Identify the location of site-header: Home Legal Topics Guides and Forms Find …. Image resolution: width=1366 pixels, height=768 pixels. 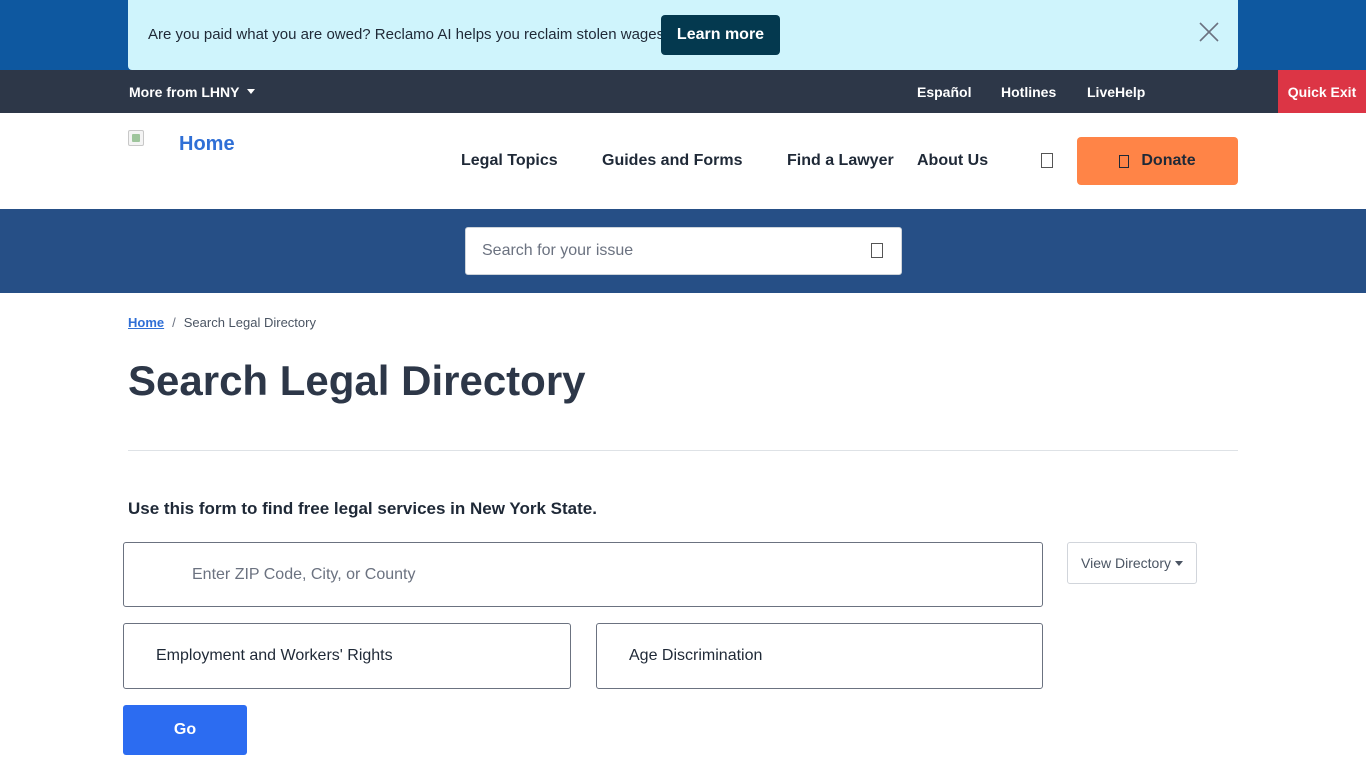
(683, 161).